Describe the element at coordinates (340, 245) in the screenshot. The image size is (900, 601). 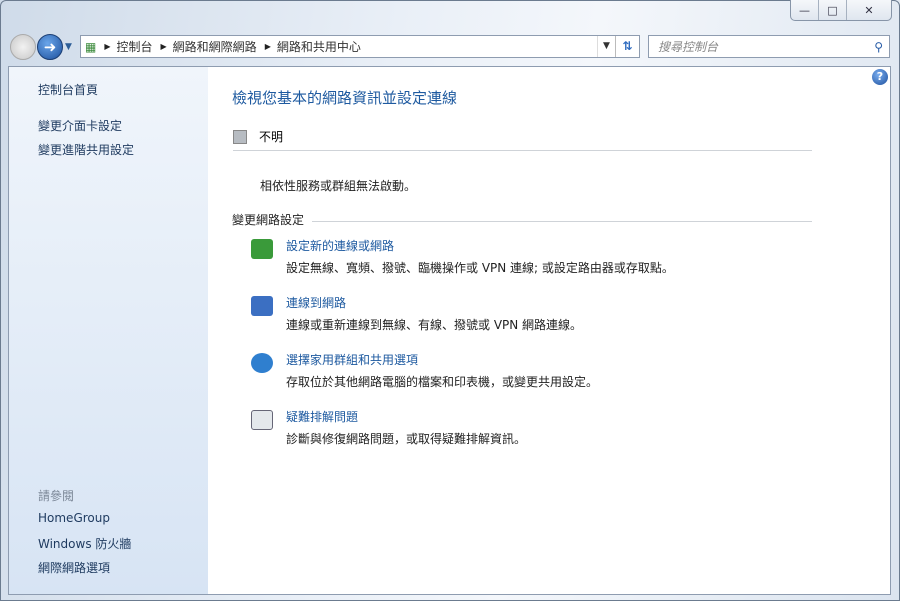
I see `task-link: 設定新的連線或網路` at that location.